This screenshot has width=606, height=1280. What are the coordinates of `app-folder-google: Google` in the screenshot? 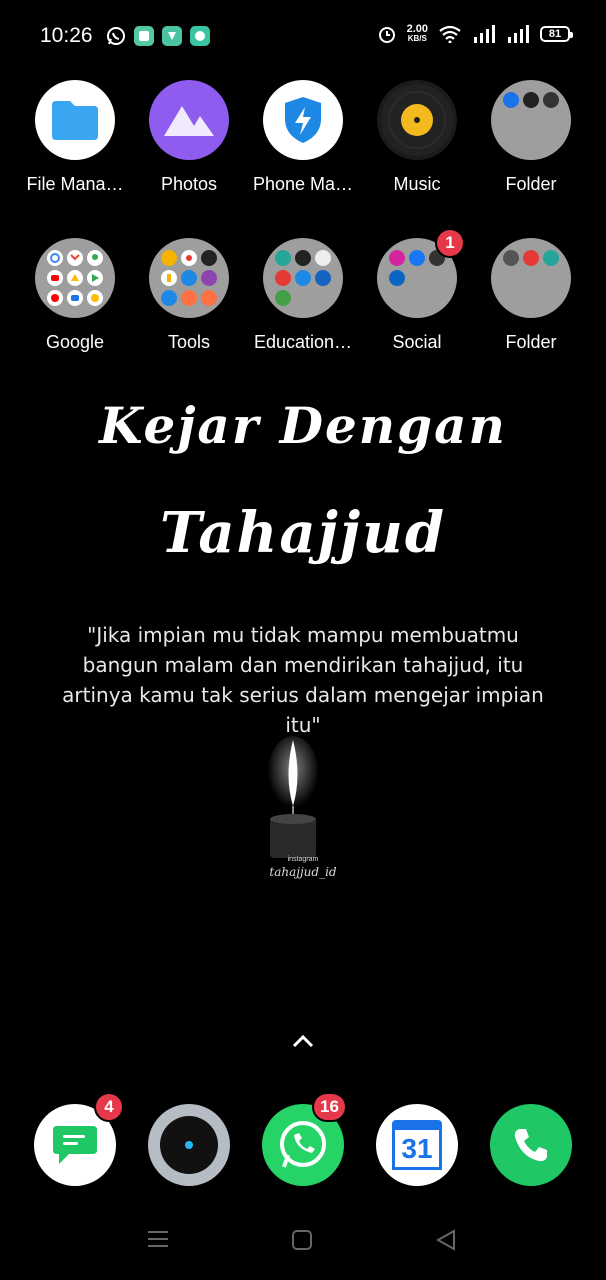 It's located at (75, 295).